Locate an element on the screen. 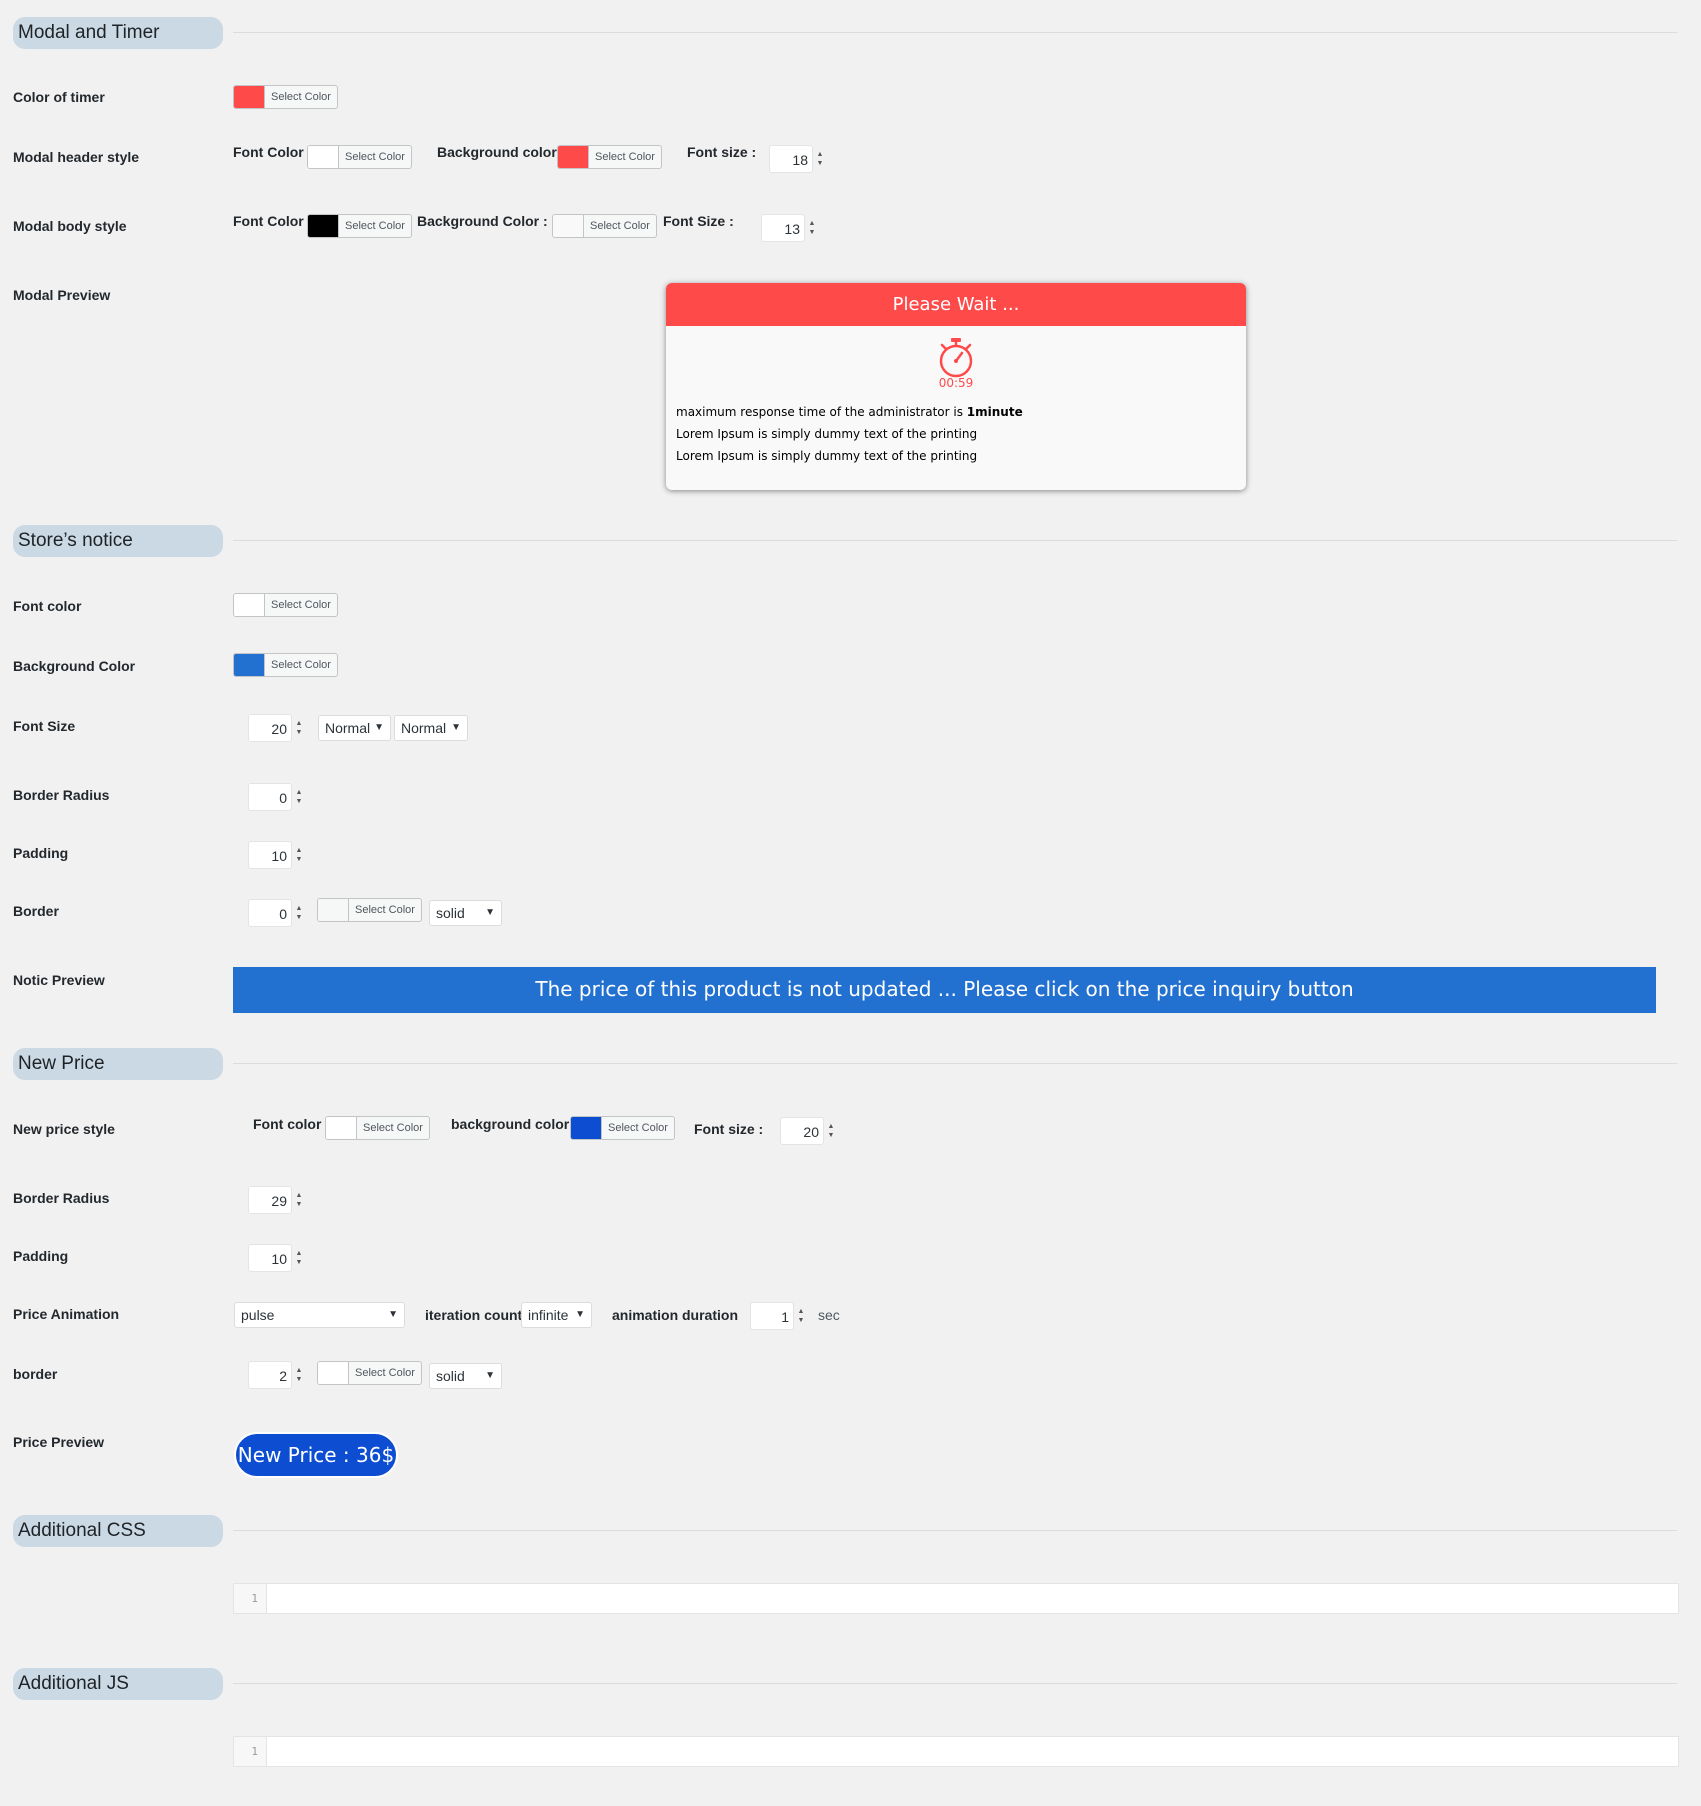  header-font-size-input: 18 ▲ ▼ is located at coordinates (797, 159).